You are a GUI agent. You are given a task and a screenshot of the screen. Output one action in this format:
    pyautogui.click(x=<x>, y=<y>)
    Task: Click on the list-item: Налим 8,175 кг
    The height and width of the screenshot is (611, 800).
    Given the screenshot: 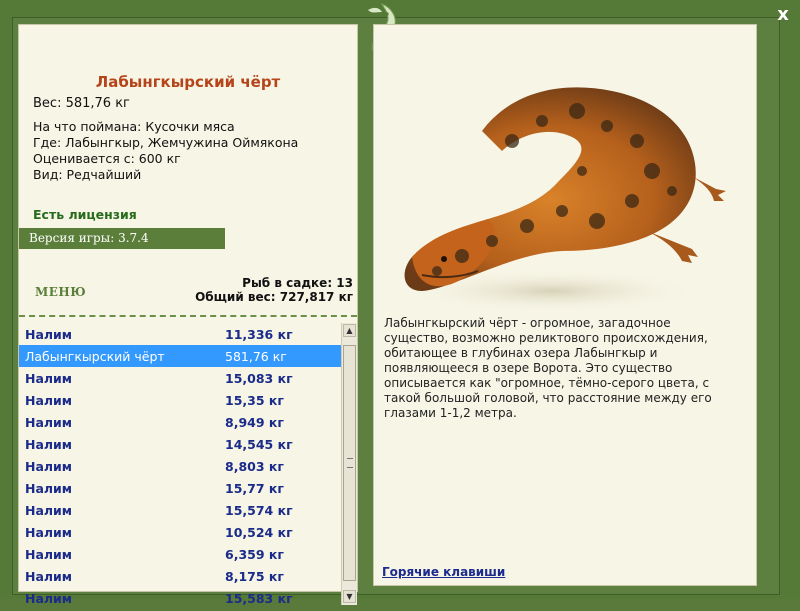 What is the action you would take?
    pyautogui.click(x=180, y=576)
    